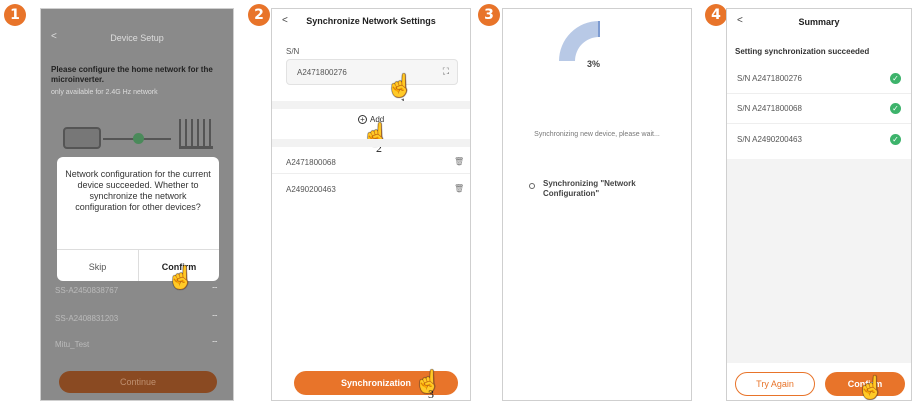 This screenshot has height=403, width=915. Describe the element at coordinates (775, 384) in the screenshot. I see `try-again-button: Try Again` at that location.